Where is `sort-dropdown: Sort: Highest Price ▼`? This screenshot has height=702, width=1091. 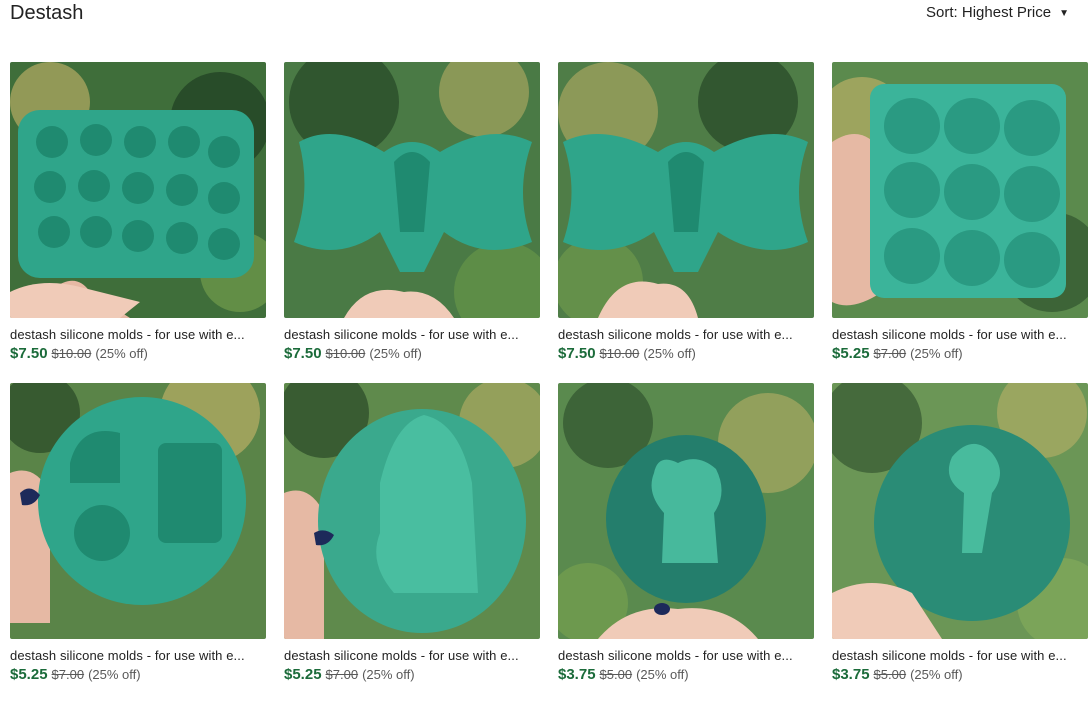
sort-dropdown: Sort: Highest Price ▼ is located at coordinates (997, 12).